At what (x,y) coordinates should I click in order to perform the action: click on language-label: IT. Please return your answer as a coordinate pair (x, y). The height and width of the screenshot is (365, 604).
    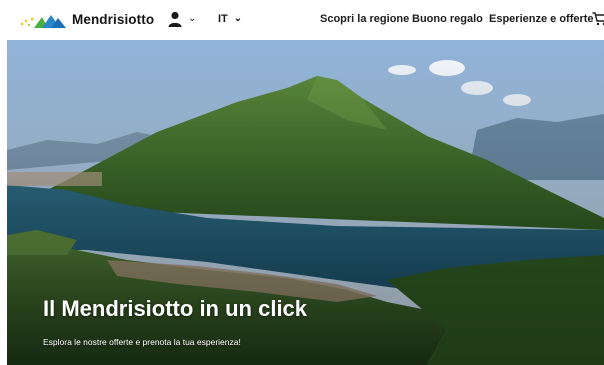
    Looking at the image, I should click on (223, 19).